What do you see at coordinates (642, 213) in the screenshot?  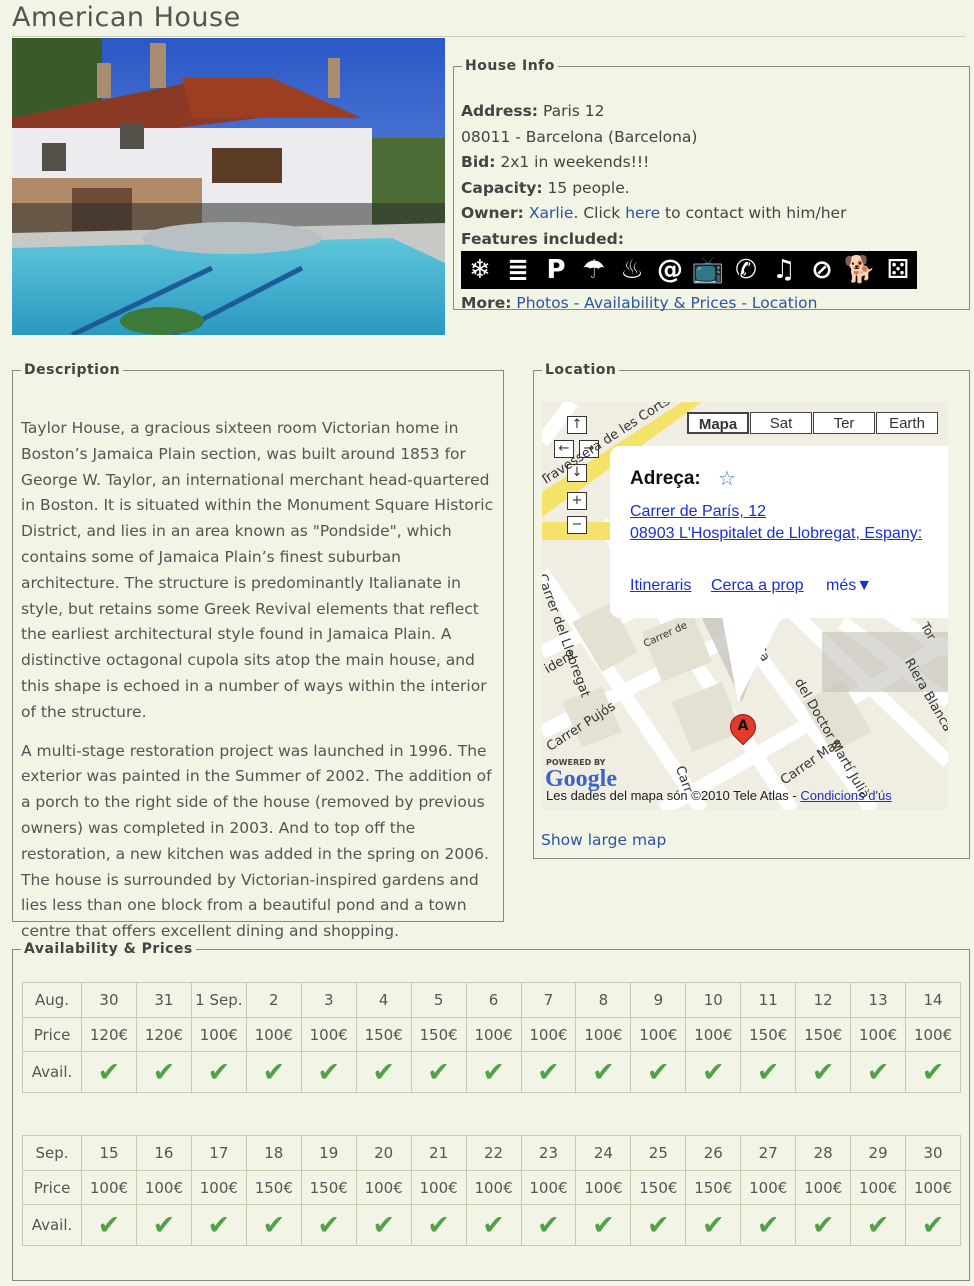 I see `contact-owner-link: here` at bounding box center [642, 213].